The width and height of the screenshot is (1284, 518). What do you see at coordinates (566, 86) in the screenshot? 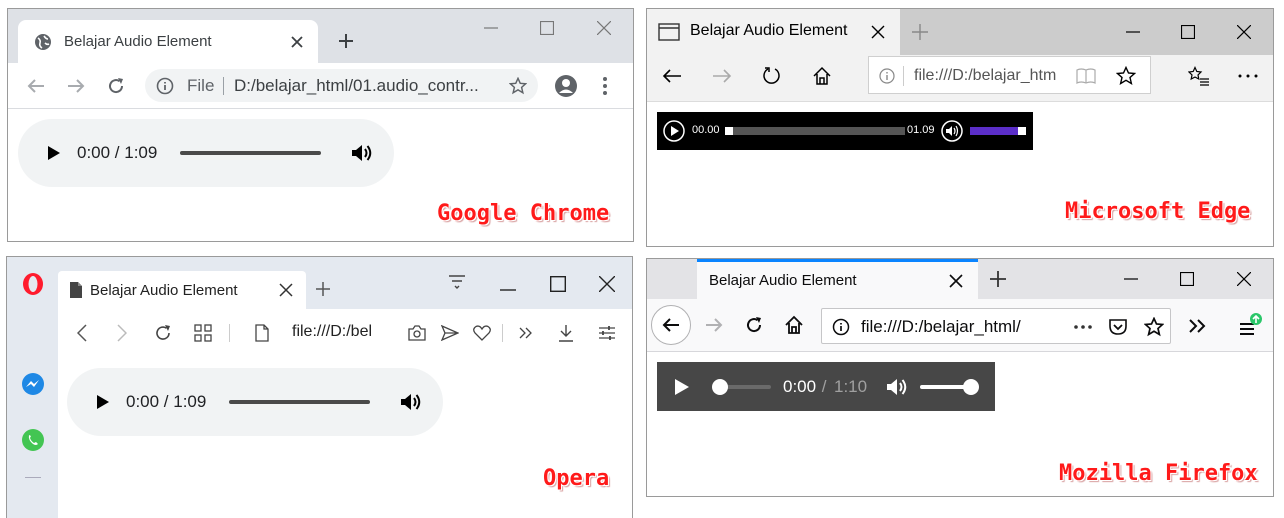
I see `account-icon` at bounding box center [566, 86].